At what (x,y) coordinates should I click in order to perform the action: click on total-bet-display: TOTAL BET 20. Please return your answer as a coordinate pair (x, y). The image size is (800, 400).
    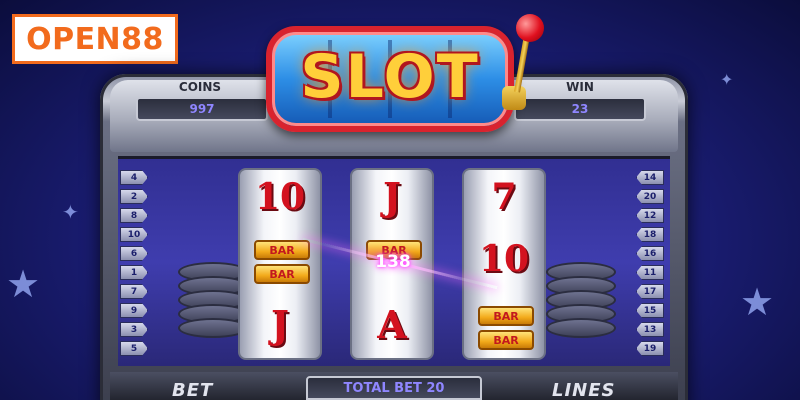
    Looking at the image, I should click on (394, 388).